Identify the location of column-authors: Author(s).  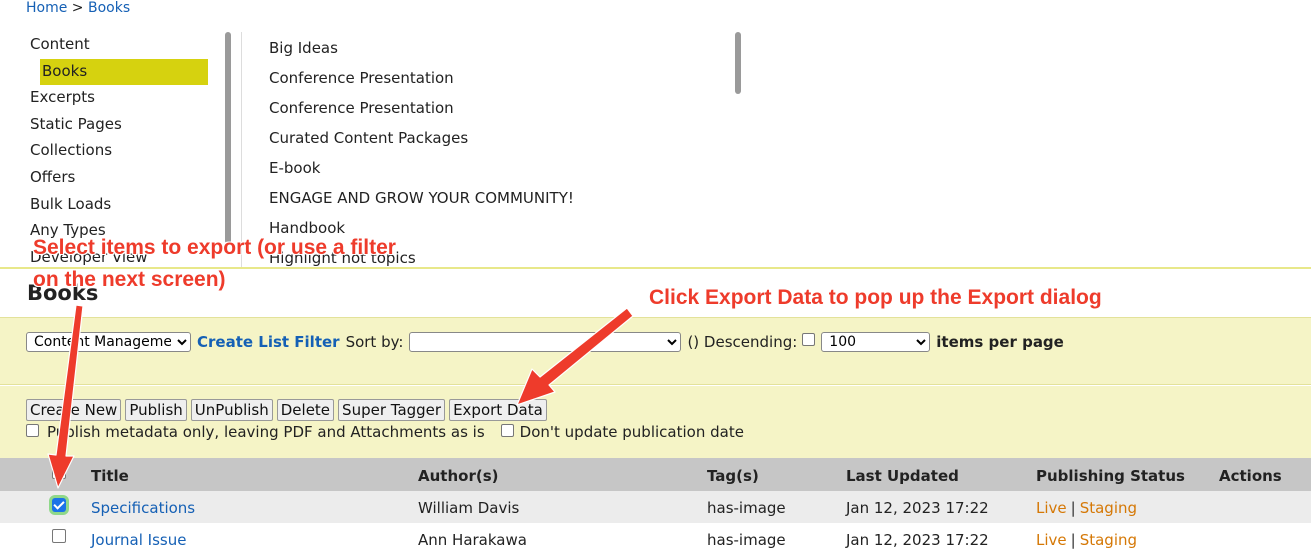
(458, 476).